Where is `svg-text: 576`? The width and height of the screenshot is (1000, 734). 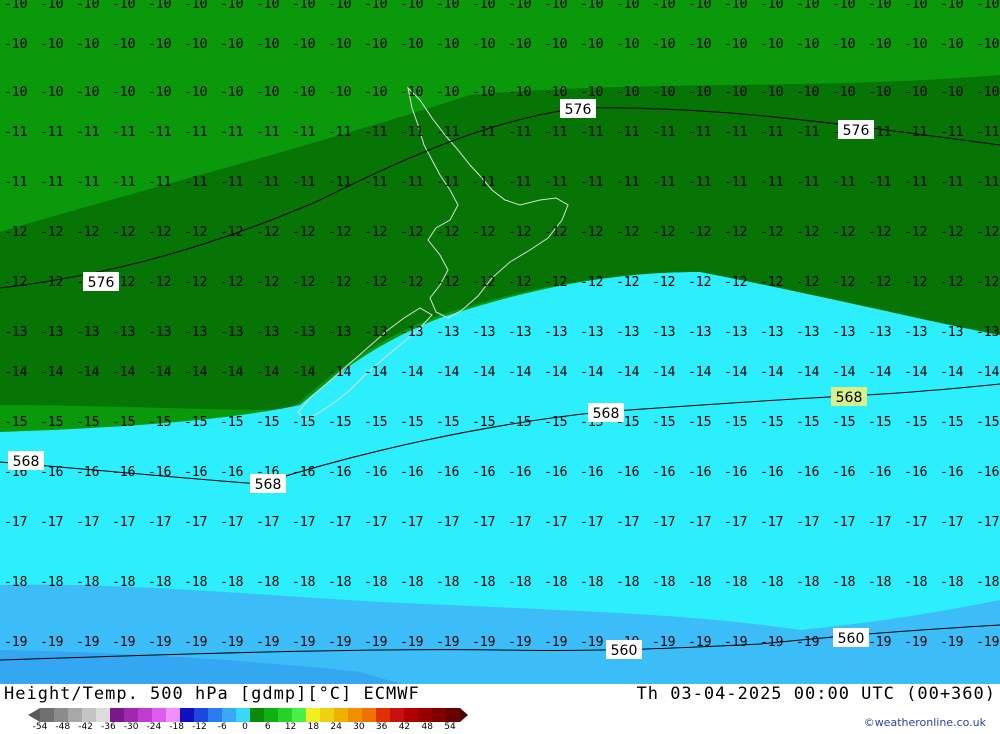
svg-text: 576 is located at coordinates (578, 110).